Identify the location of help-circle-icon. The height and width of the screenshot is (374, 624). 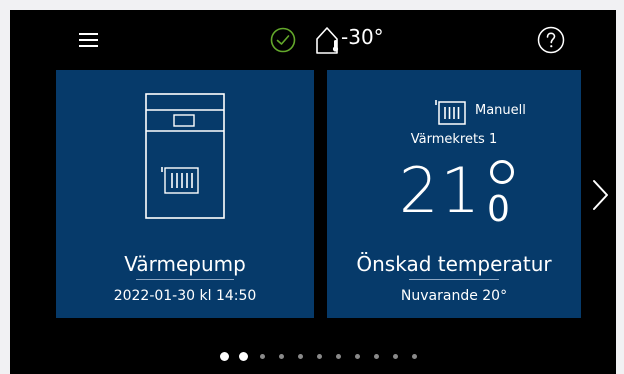
(551, 40).